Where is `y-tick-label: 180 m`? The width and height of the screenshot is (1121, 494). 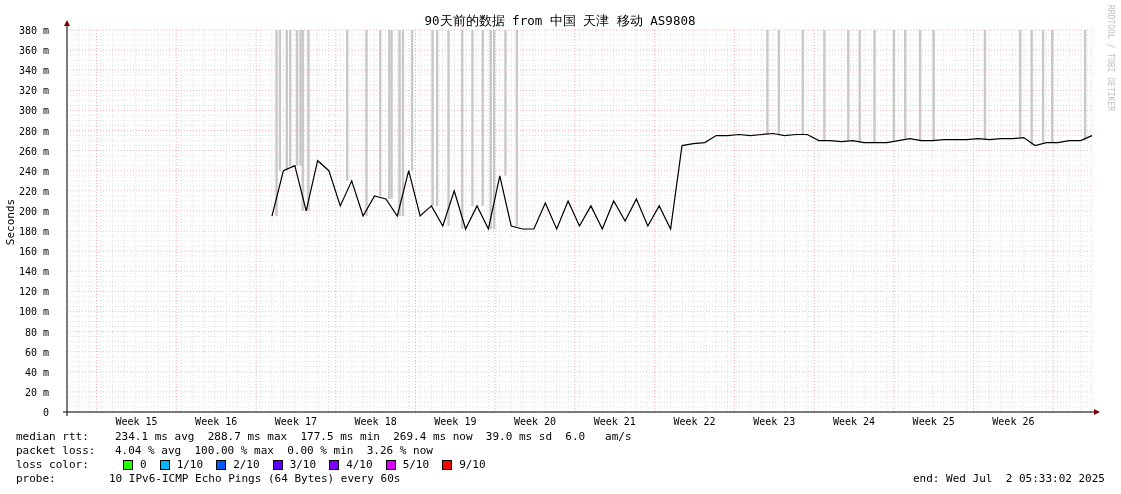
y-tick-label: 180 m is located at coordinates (33, 232).